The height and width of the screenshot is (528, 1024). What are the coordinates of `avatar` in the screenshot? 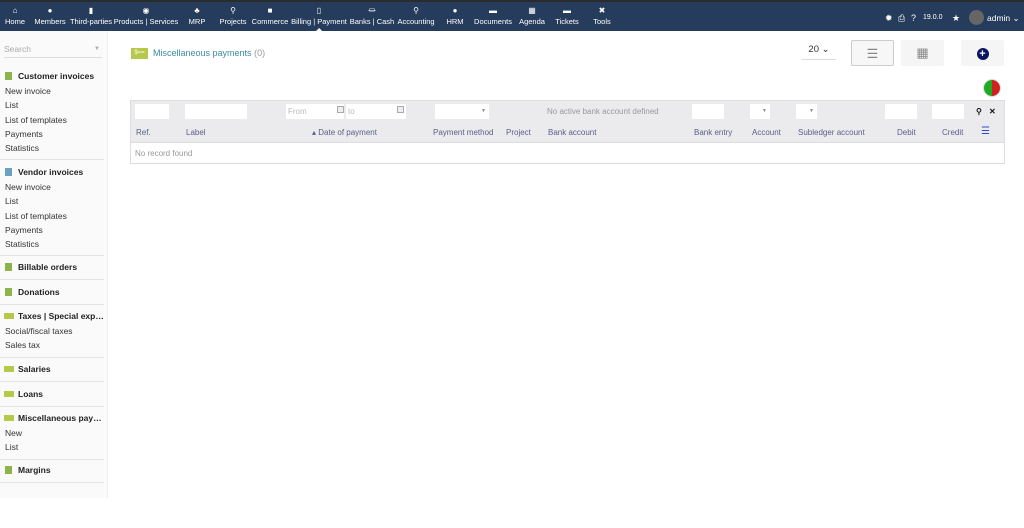 It's located at (976, 17).